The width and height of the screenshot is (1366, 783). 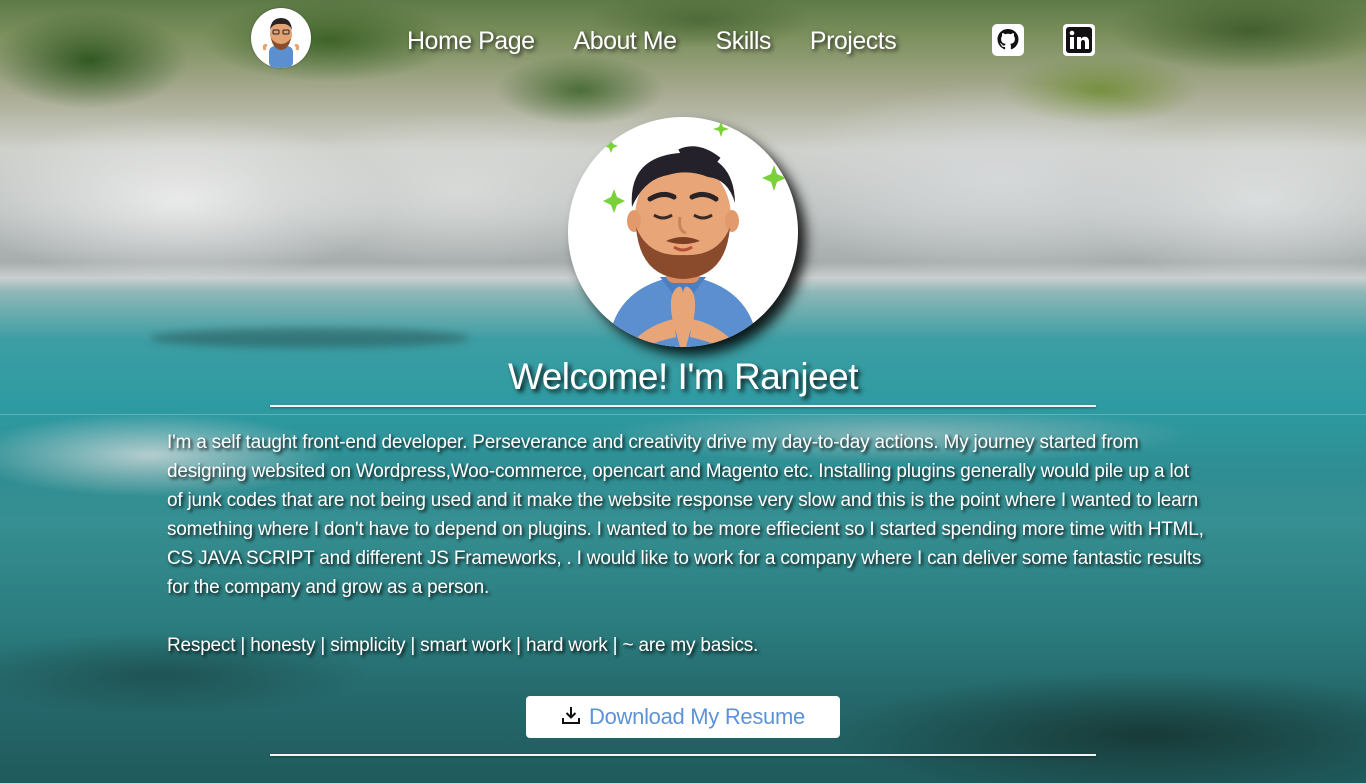 What do you see at coordinates (683, 755) in the screenshot?
I see `divider-bottom` at bounding box center [683, 755].